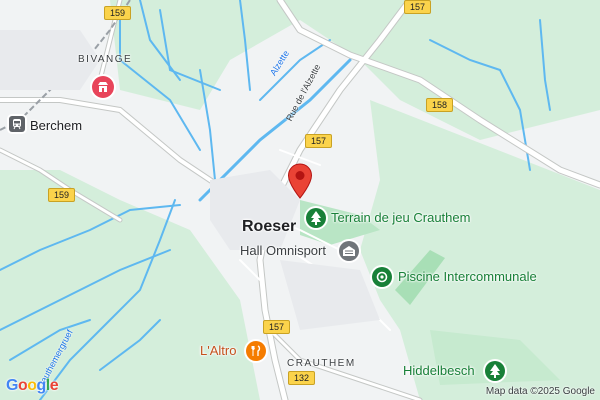 Image resolution: width=600 pixels, height=400 pixels. I want to click on sports-hall-icon, so click(349, 251).